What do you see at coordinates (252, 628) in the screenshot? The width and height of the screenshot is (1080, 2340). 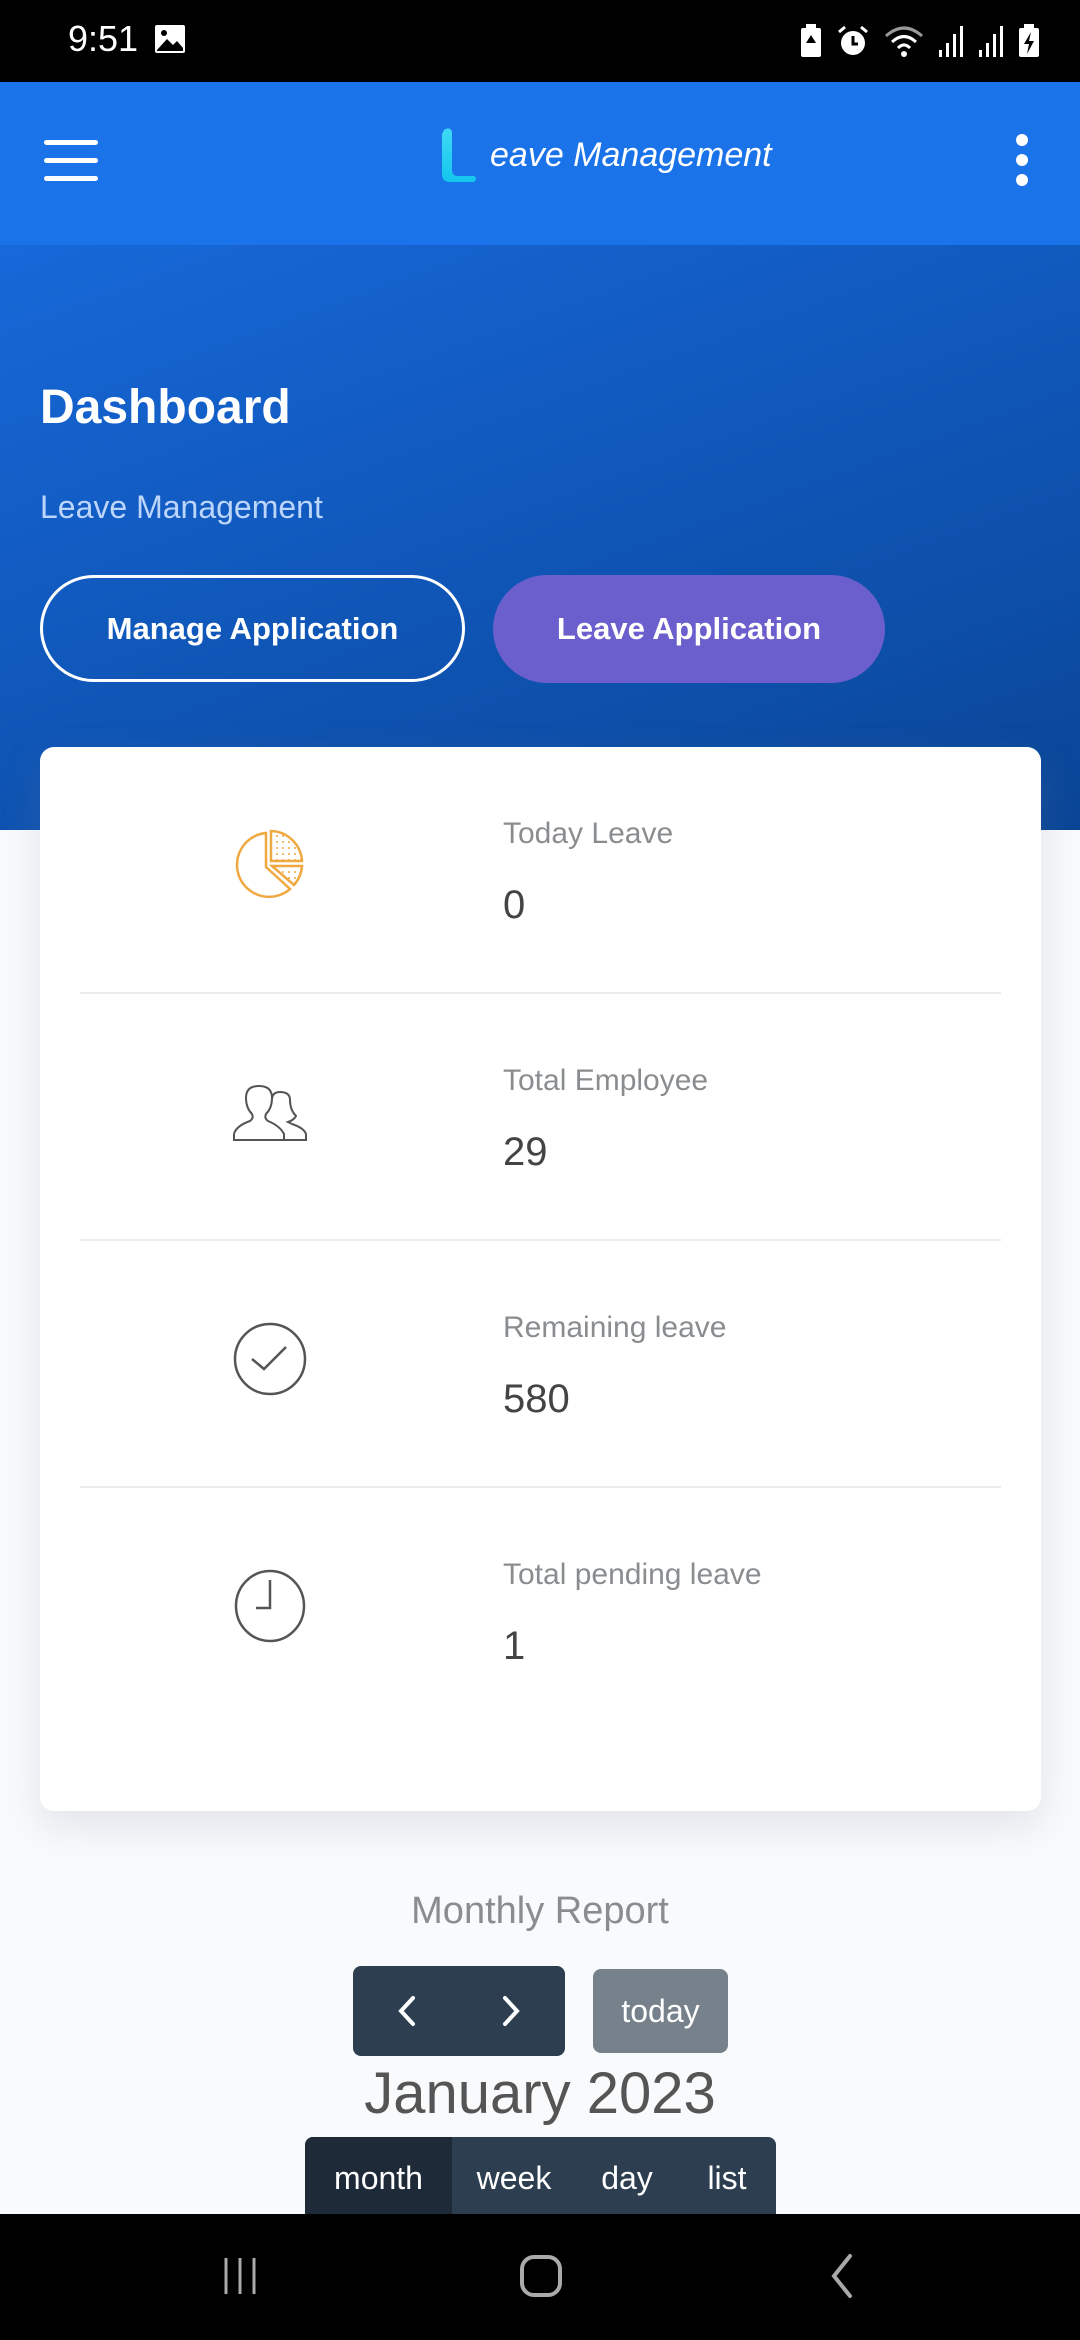 I see `manage-application-button: Manage Application` at bounding box center [252, 628].